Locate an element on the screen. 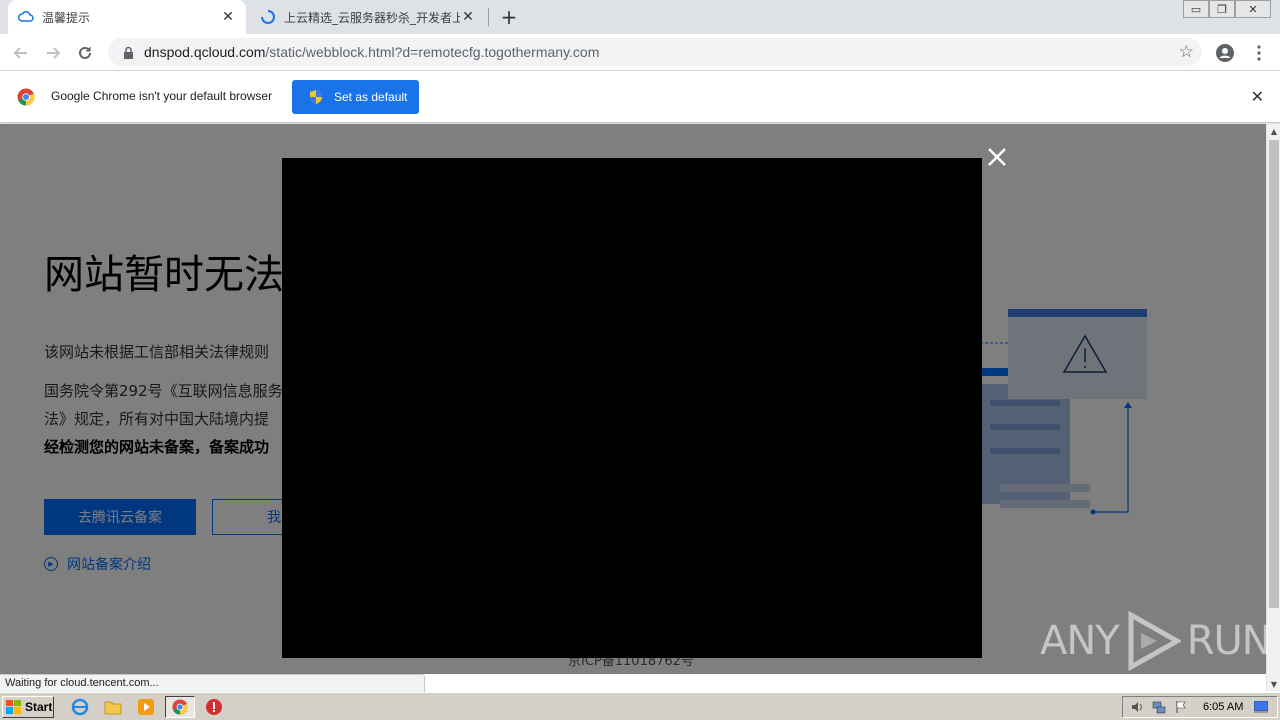 This screenshot has height=720, width=1280. volume-icon is located at coordinates (1137, 707).